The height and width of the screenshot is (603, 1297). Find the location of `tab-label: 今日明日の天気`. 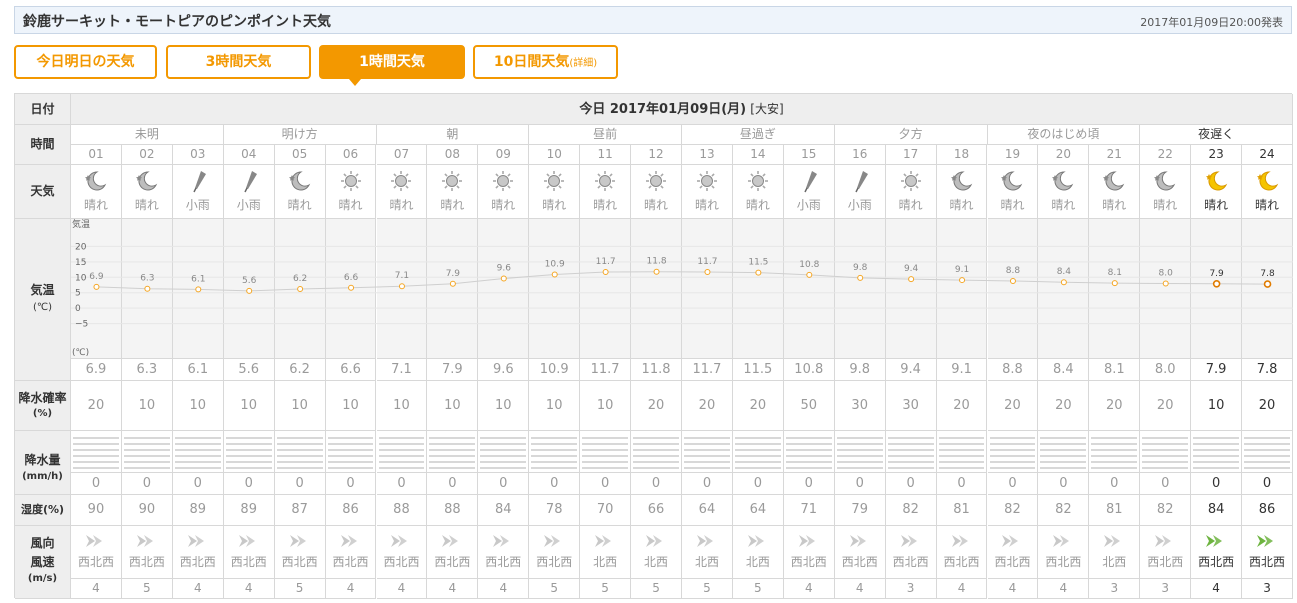

tab-label: 今日明日の天気 is located at coordinates (85, 62).